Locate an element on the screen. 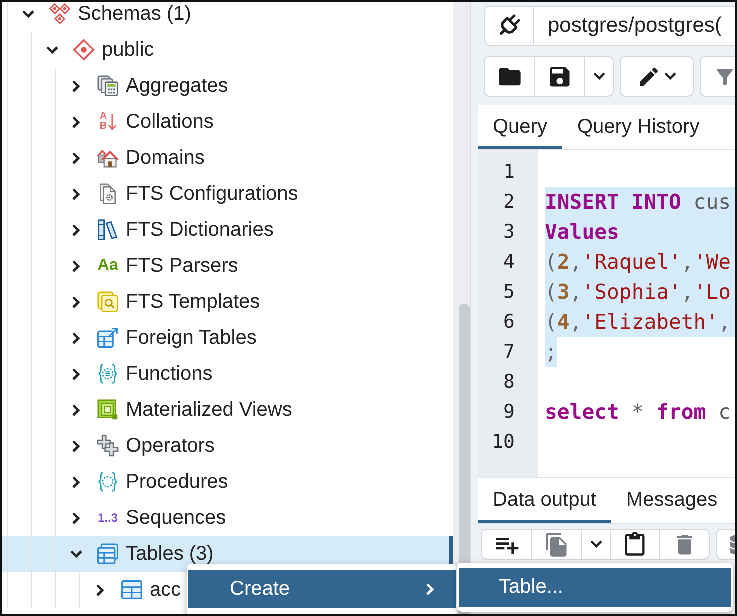 This screenshot has height=616, width=737. document-search-icon is located at coordinates (108, 302).